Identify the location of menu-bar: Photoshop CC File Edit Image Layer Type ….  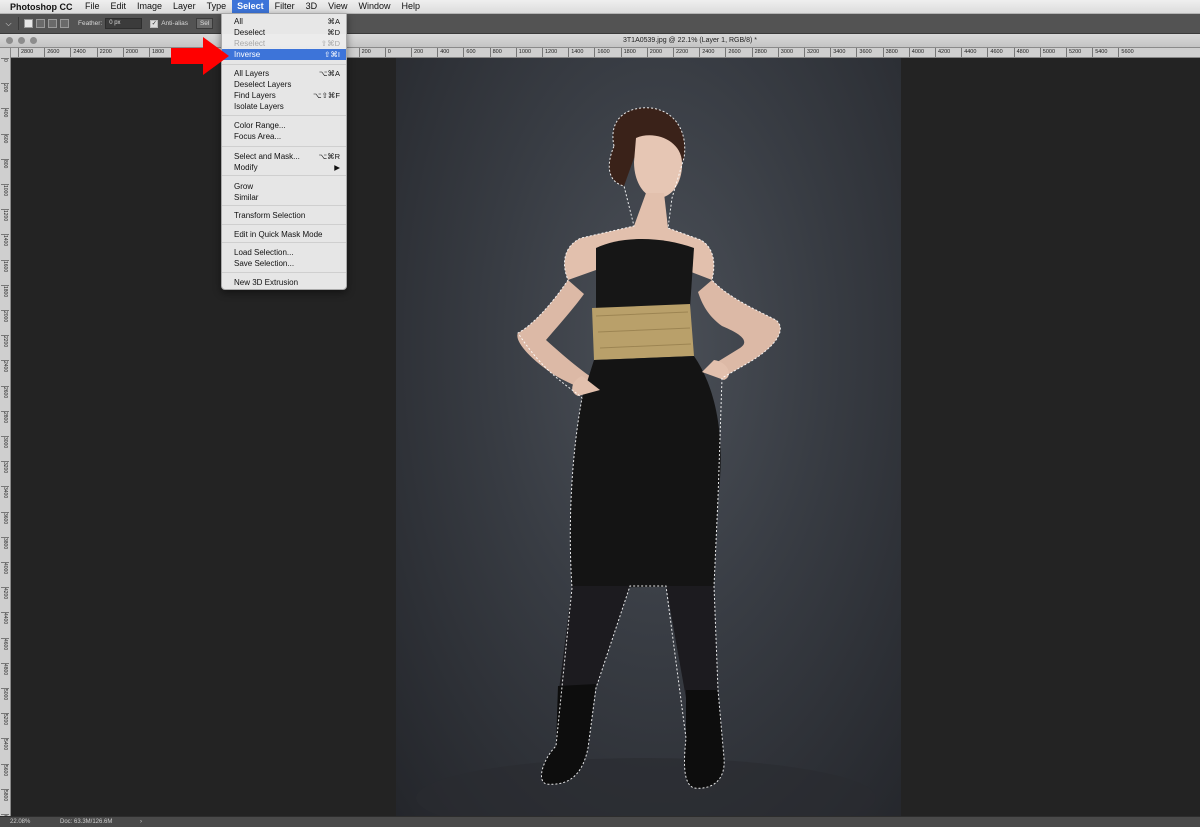
(600, 7).